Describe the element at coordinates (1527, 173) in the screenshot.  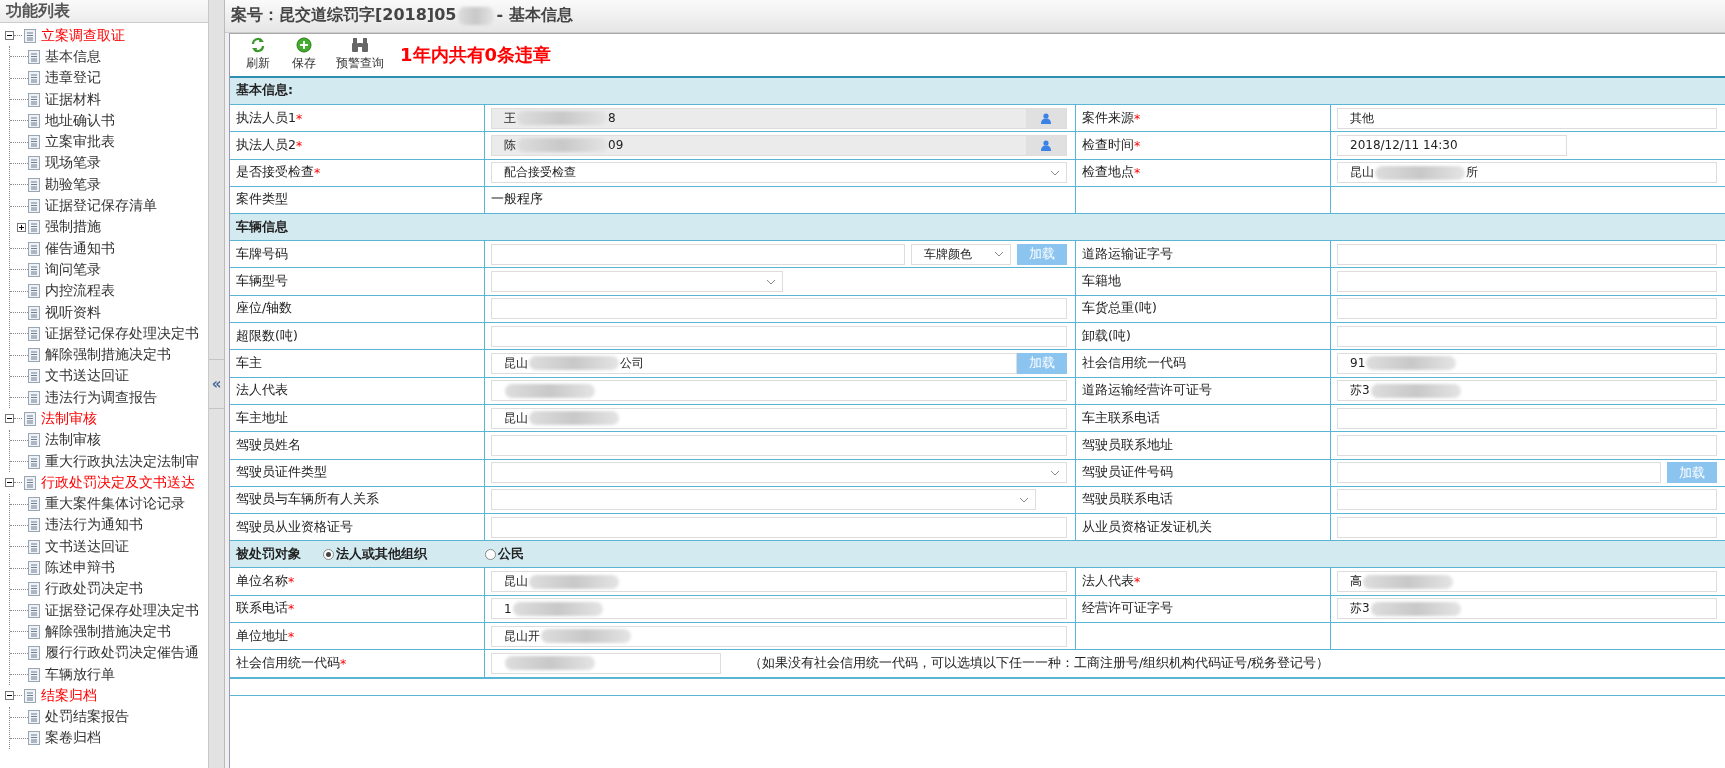
I see `text-field: 昆山 所` at that location.